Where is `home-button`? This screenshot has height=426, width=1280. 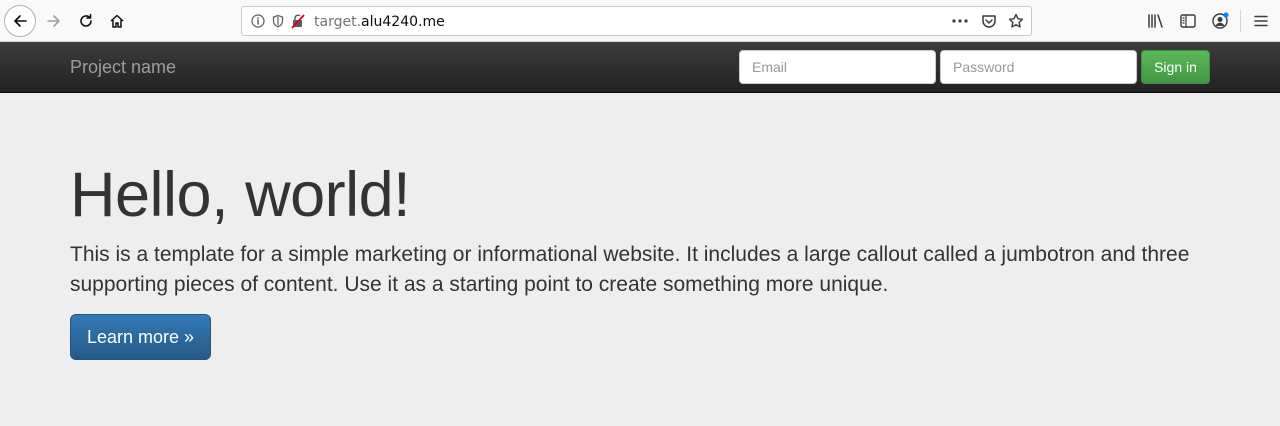
home-button is located at coordinates (117, 21).